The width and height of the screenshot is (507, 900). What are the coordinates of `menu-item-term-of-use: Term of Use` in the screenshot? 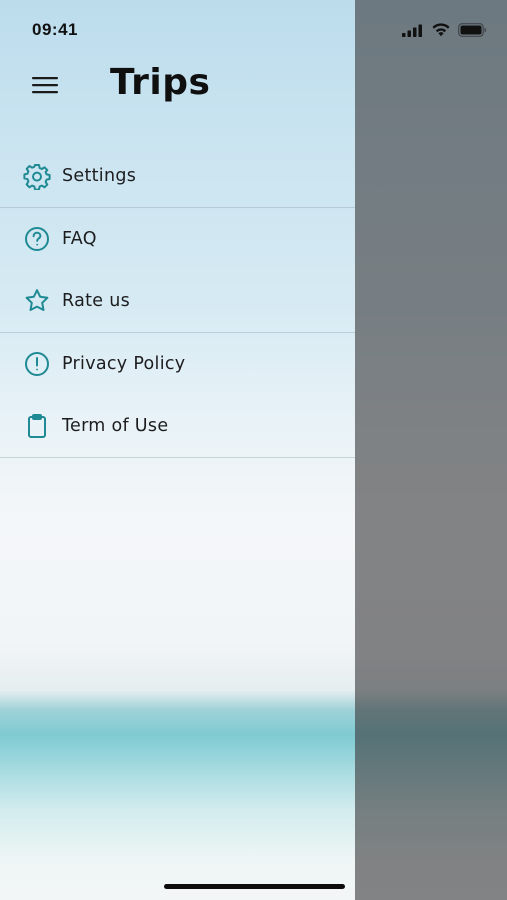 It's located at (177, 426).